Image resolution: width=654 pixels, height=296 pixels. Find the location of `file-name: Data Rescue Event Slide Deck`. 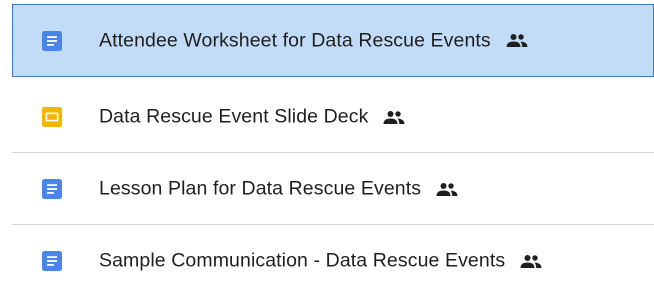

file-name: Data Rescue Event Slide Deck is located at coordinates (252, 117).